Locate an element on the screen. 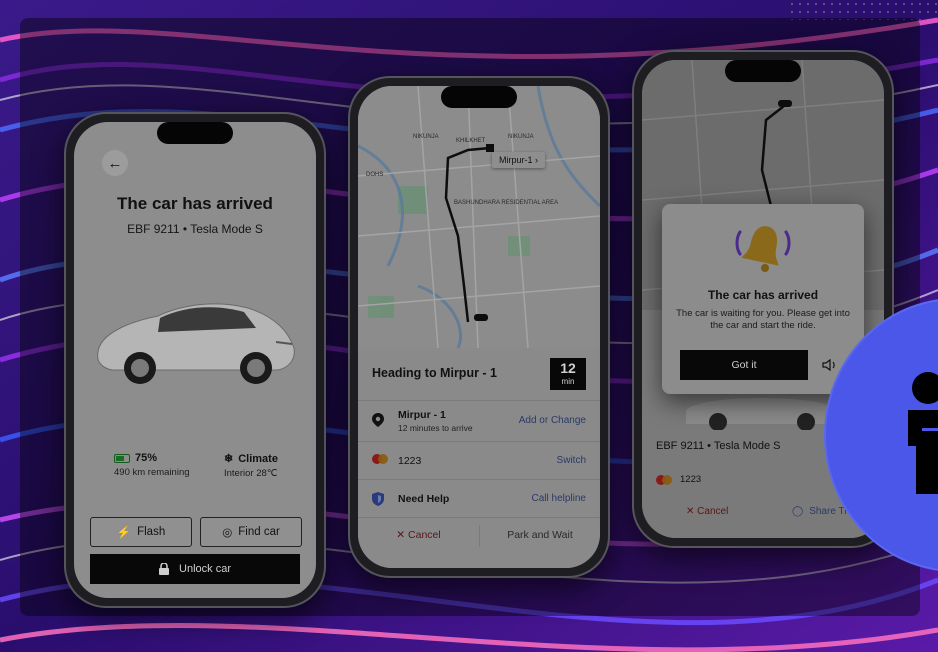 Image resolution: width=938 pixels, height=652 pixels. climate-stat: ❄ Climate Interior 28℃ is located at coordinates (251, 466).